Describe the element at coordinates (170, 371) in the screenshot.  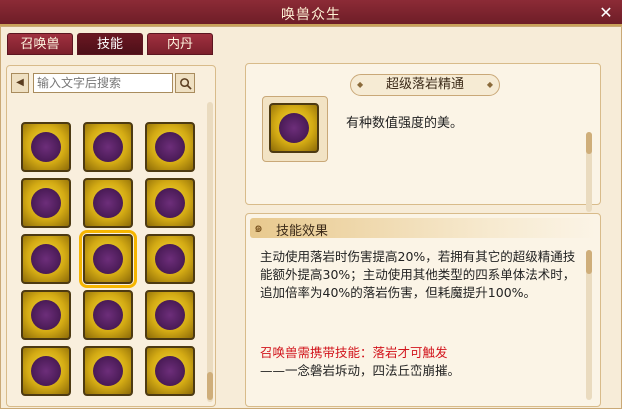
I see `axe-skill-icon` at that location.